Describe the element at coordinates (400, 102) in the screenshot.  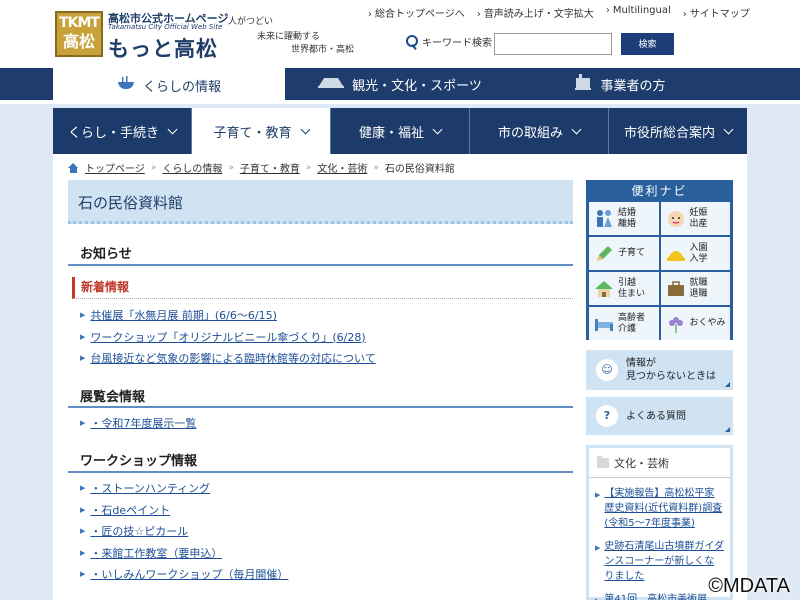
I see `category-divider` at that location.